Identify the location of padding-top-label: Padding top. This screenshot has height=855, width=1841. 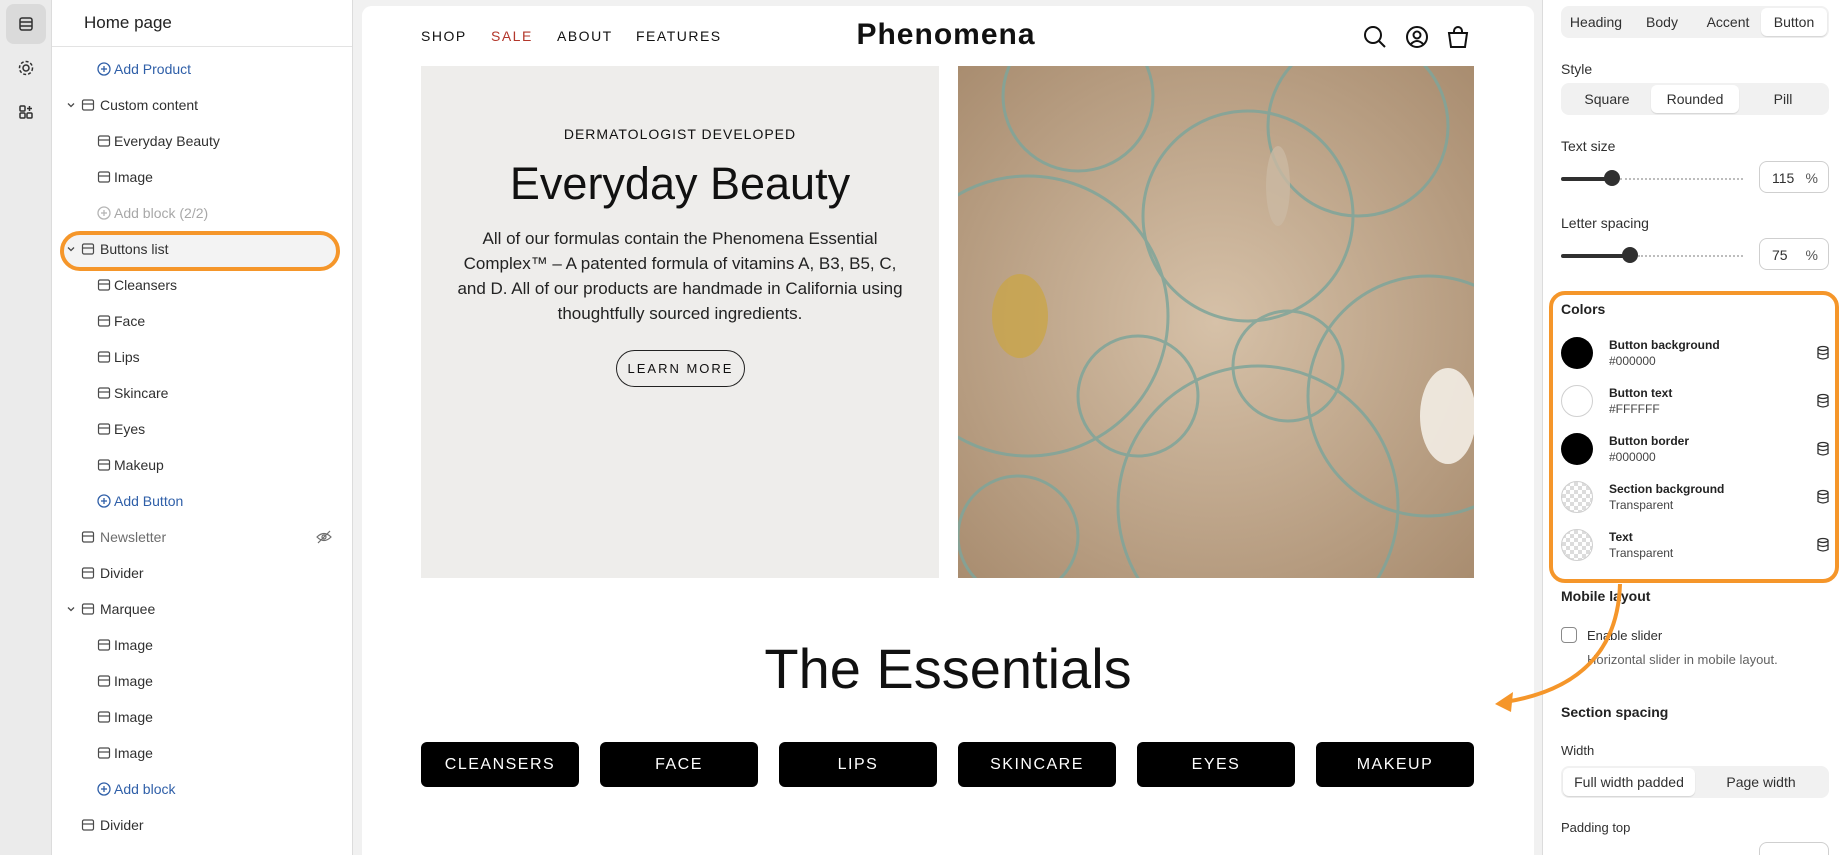
(1596, 827).